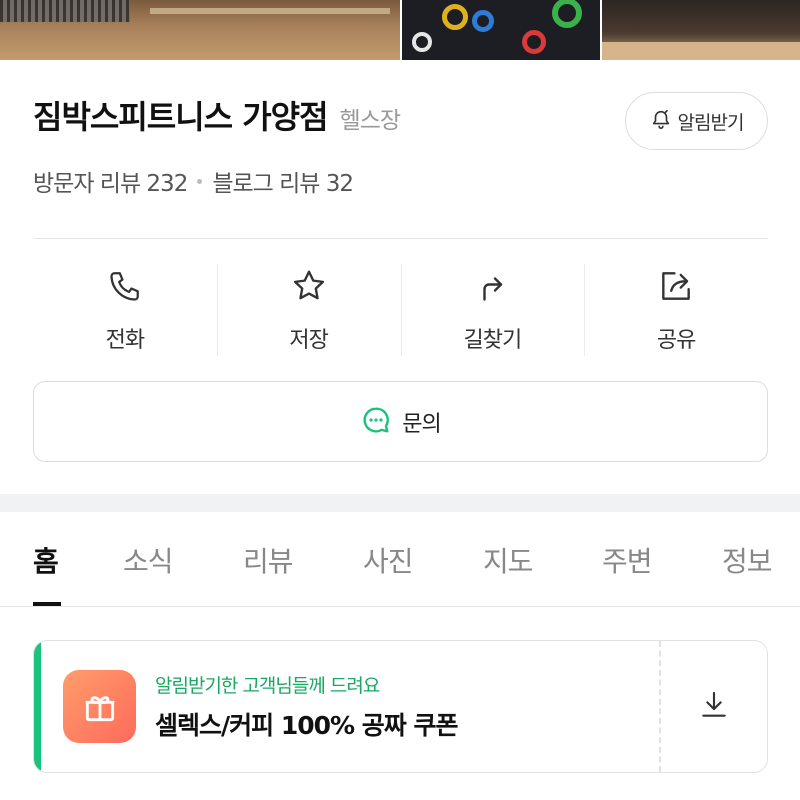 Image resolution: width=800 pixels, height=800 pixels. What do you see at coordinates (370, 121) in the screenshot?
I see `place-category: 헬스장` at bounding box center [370, 121].